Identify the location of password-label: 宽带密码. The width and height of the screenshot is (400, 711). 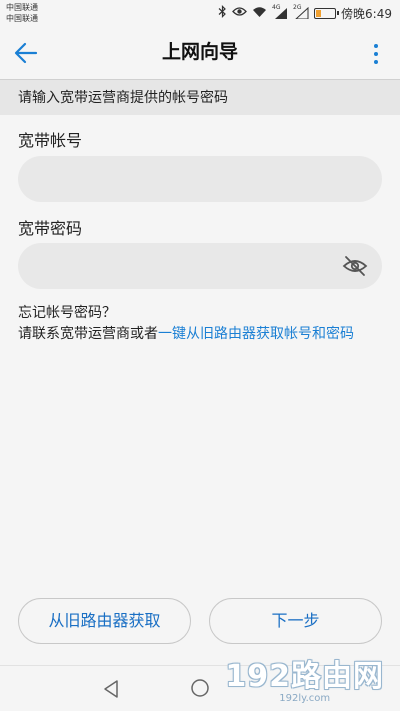
(50, 228).